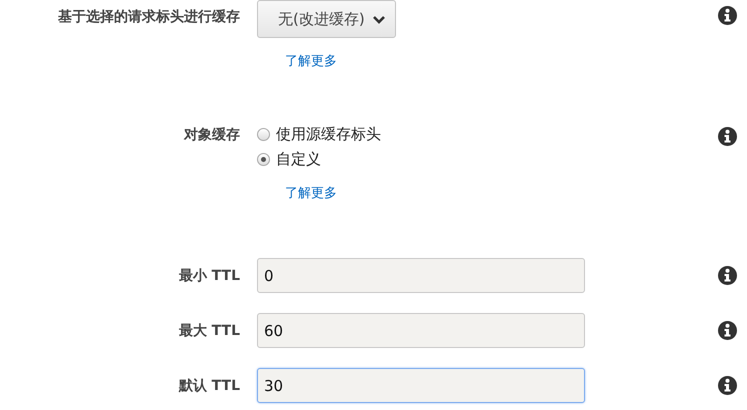  What do you see at coordinates (421, 275) in the screenshot?
I see `ttl-input: 0` at bounding box center [421, 275].